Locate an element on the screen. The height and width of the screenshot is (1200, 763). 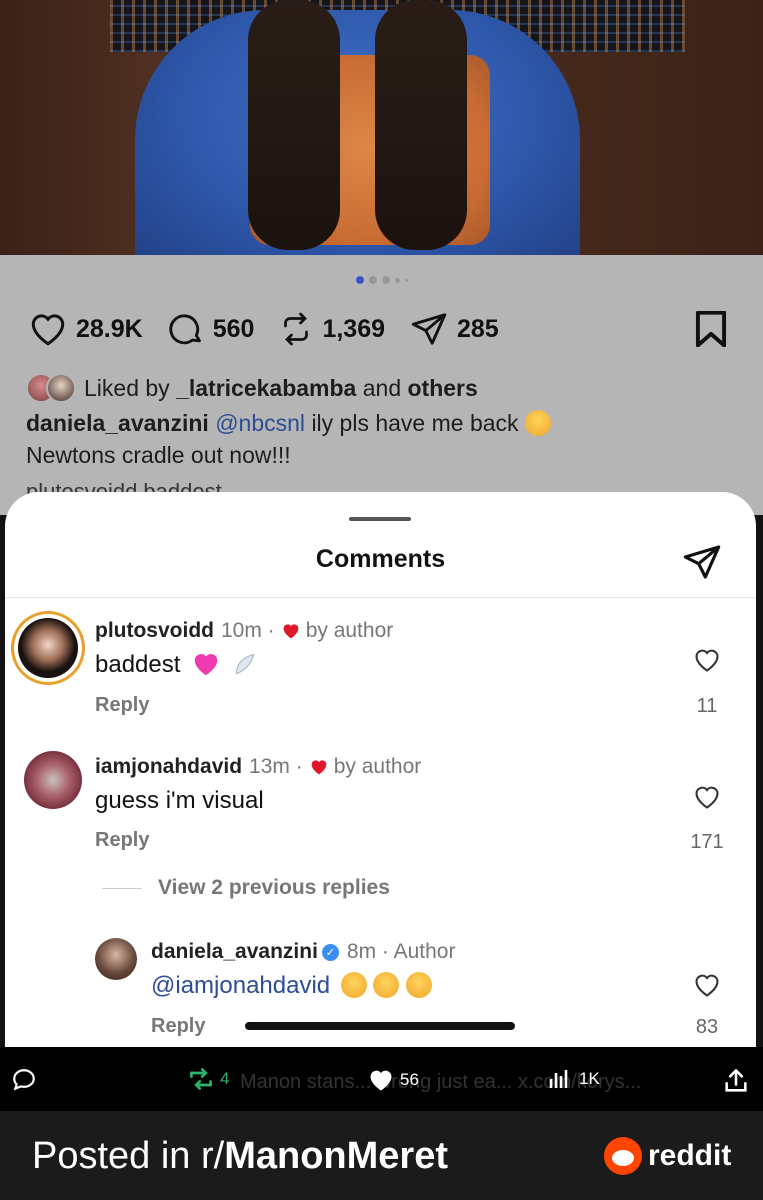
bookmark-icon is located at coordinates (711, 329).